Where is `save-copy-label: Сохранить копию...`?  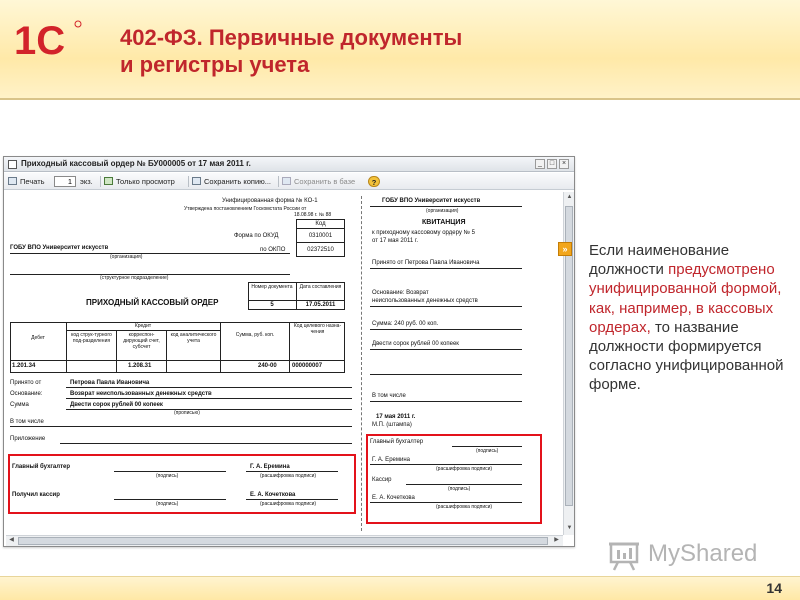
save-copy-label: Сохранить копию... is located at coordinates (238, 181).